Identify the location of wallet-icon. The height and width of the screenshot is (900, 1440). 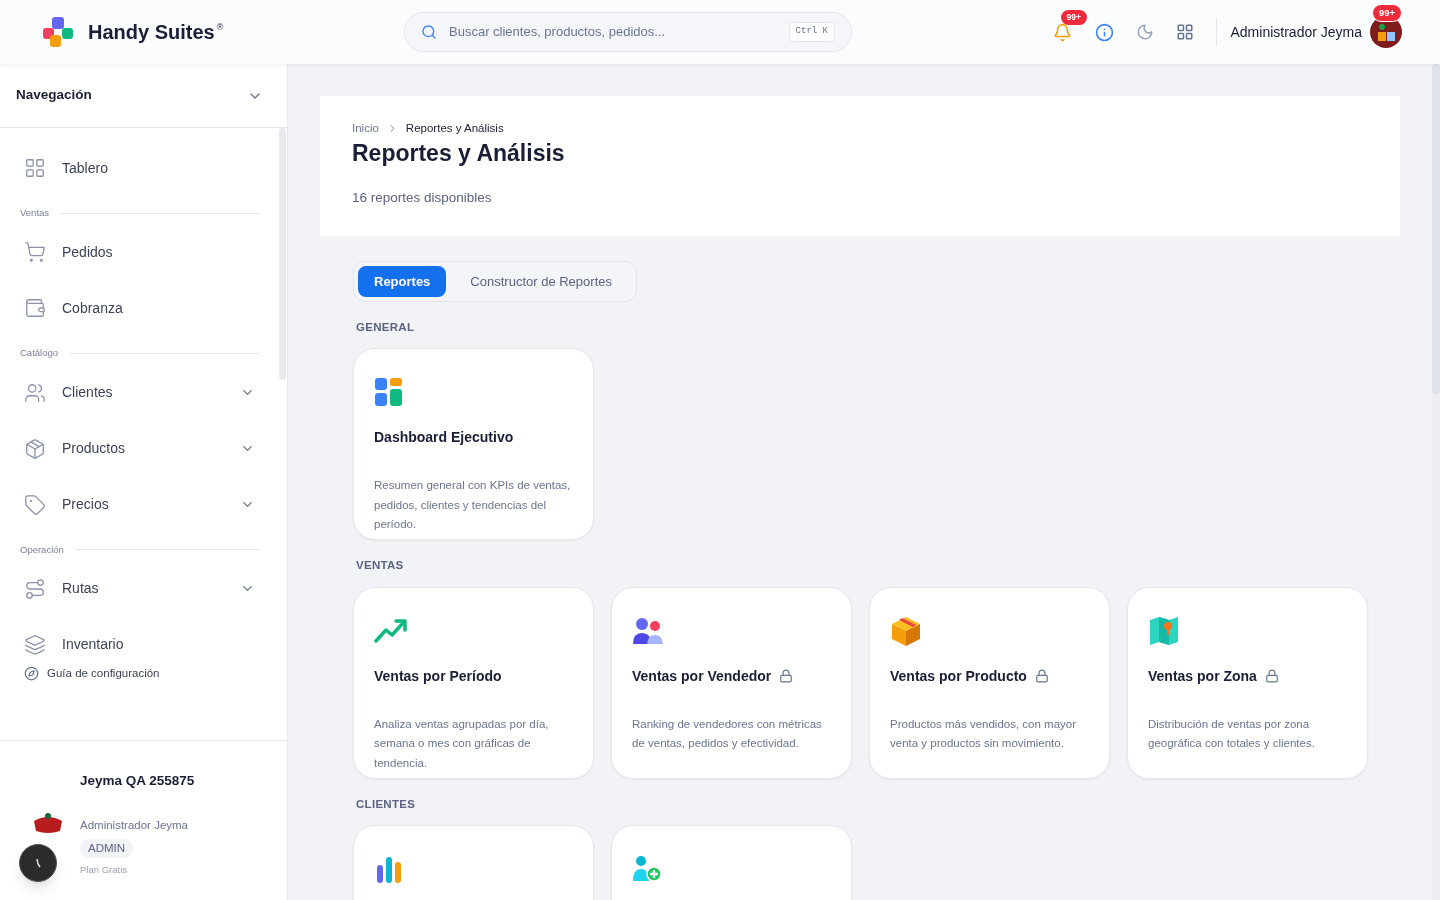
(35, 308).